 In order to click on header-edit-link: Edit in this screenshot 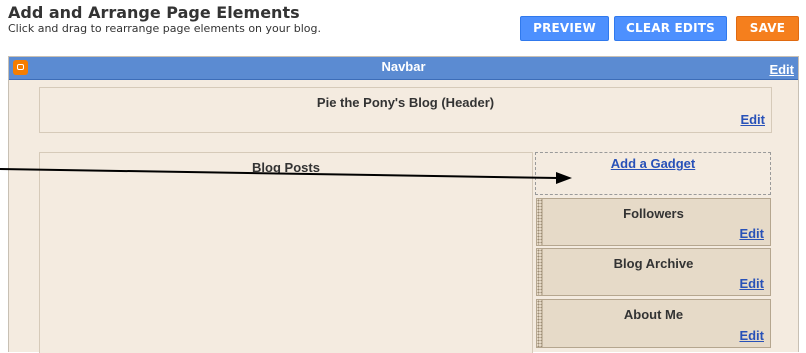, I will do `click(752, 119)`.